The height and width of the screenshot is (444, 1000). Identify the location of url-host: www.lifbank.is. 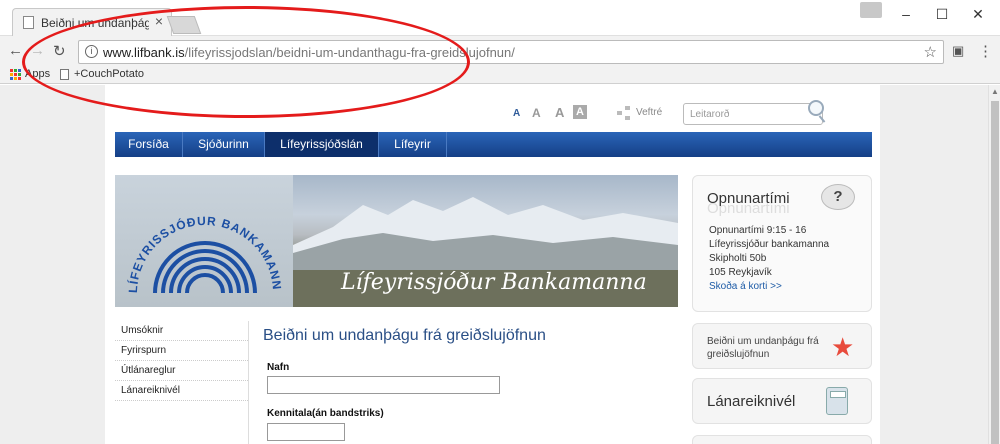
(144, 52).